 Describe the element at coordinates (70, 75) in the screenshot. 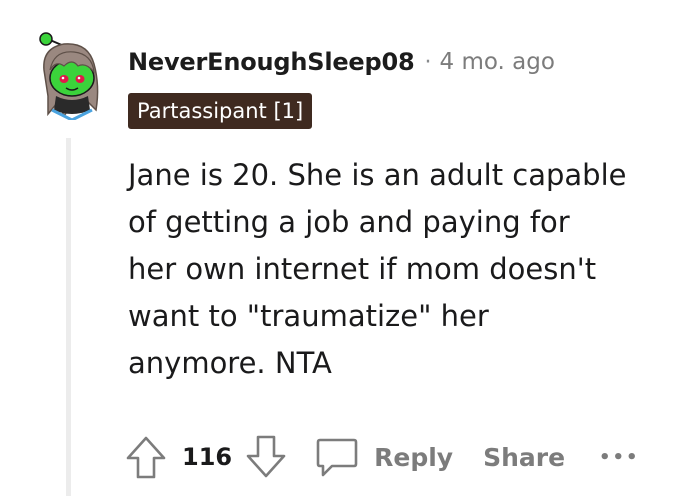

I see `user-avatar-icon` at that location.